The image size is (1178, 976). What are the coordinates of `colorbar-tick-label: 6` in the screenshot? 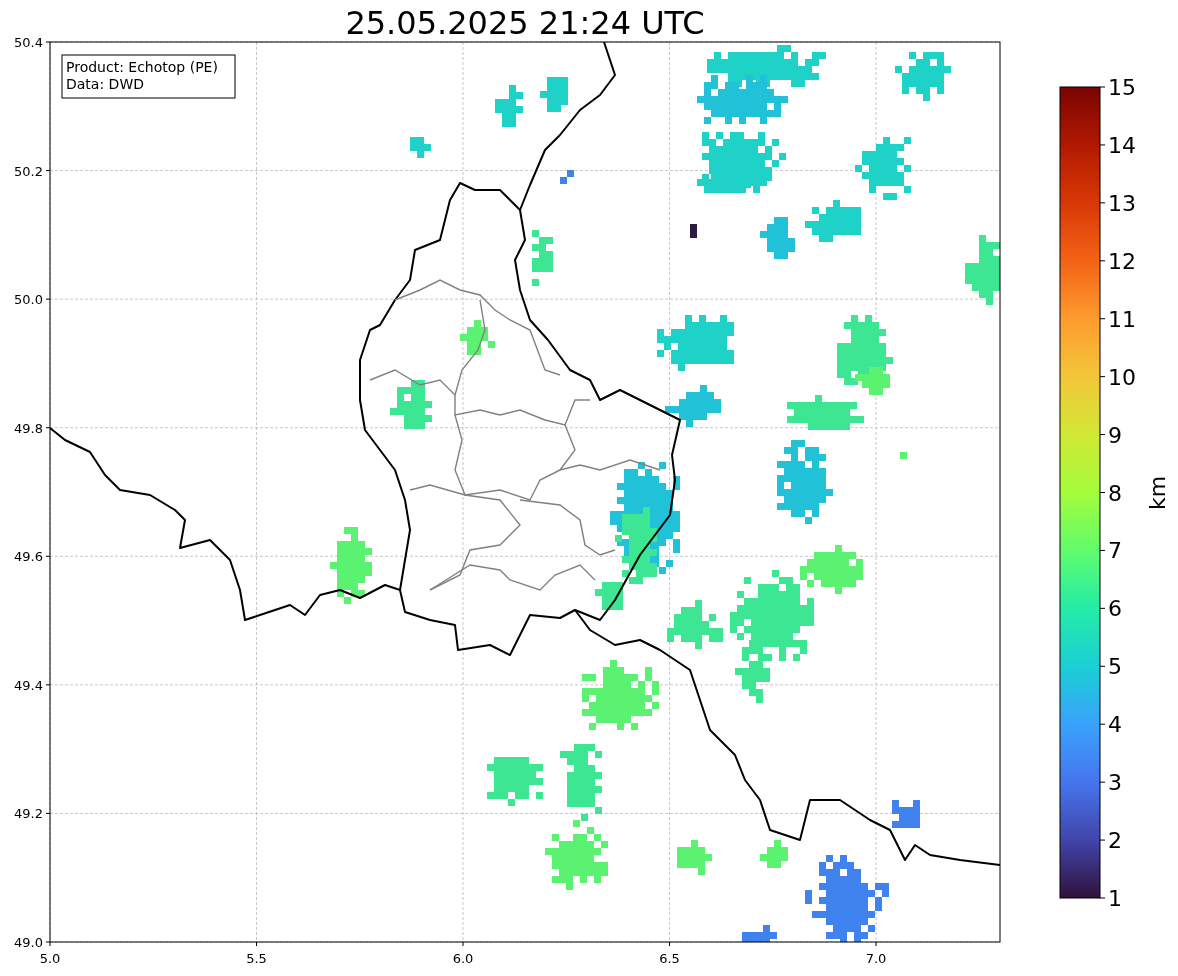 It's located at (1115, 609).